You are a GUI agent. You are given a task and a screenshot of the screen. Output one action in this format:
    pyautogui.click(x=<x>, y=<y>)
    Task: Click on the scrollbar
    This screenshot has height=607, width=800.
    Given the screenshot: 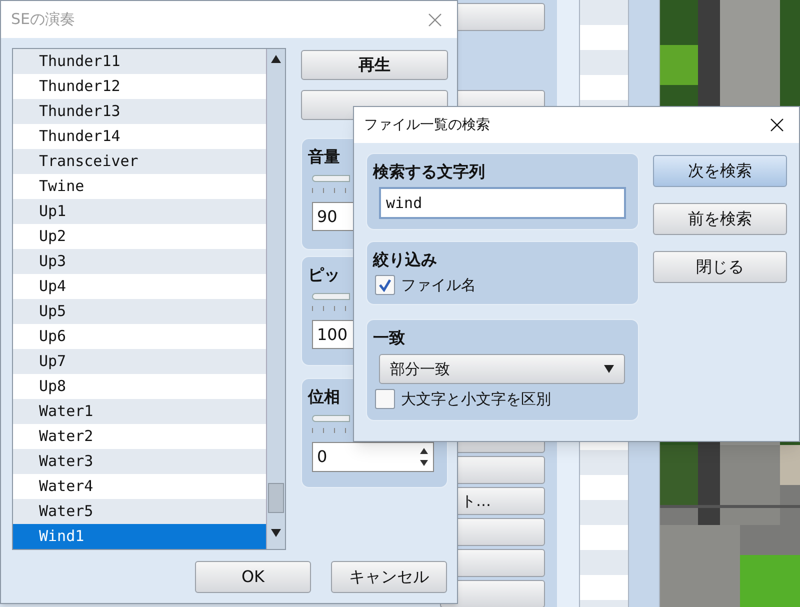 What is the action you would take?
    pyautogui.click(x=275, y=299)
    